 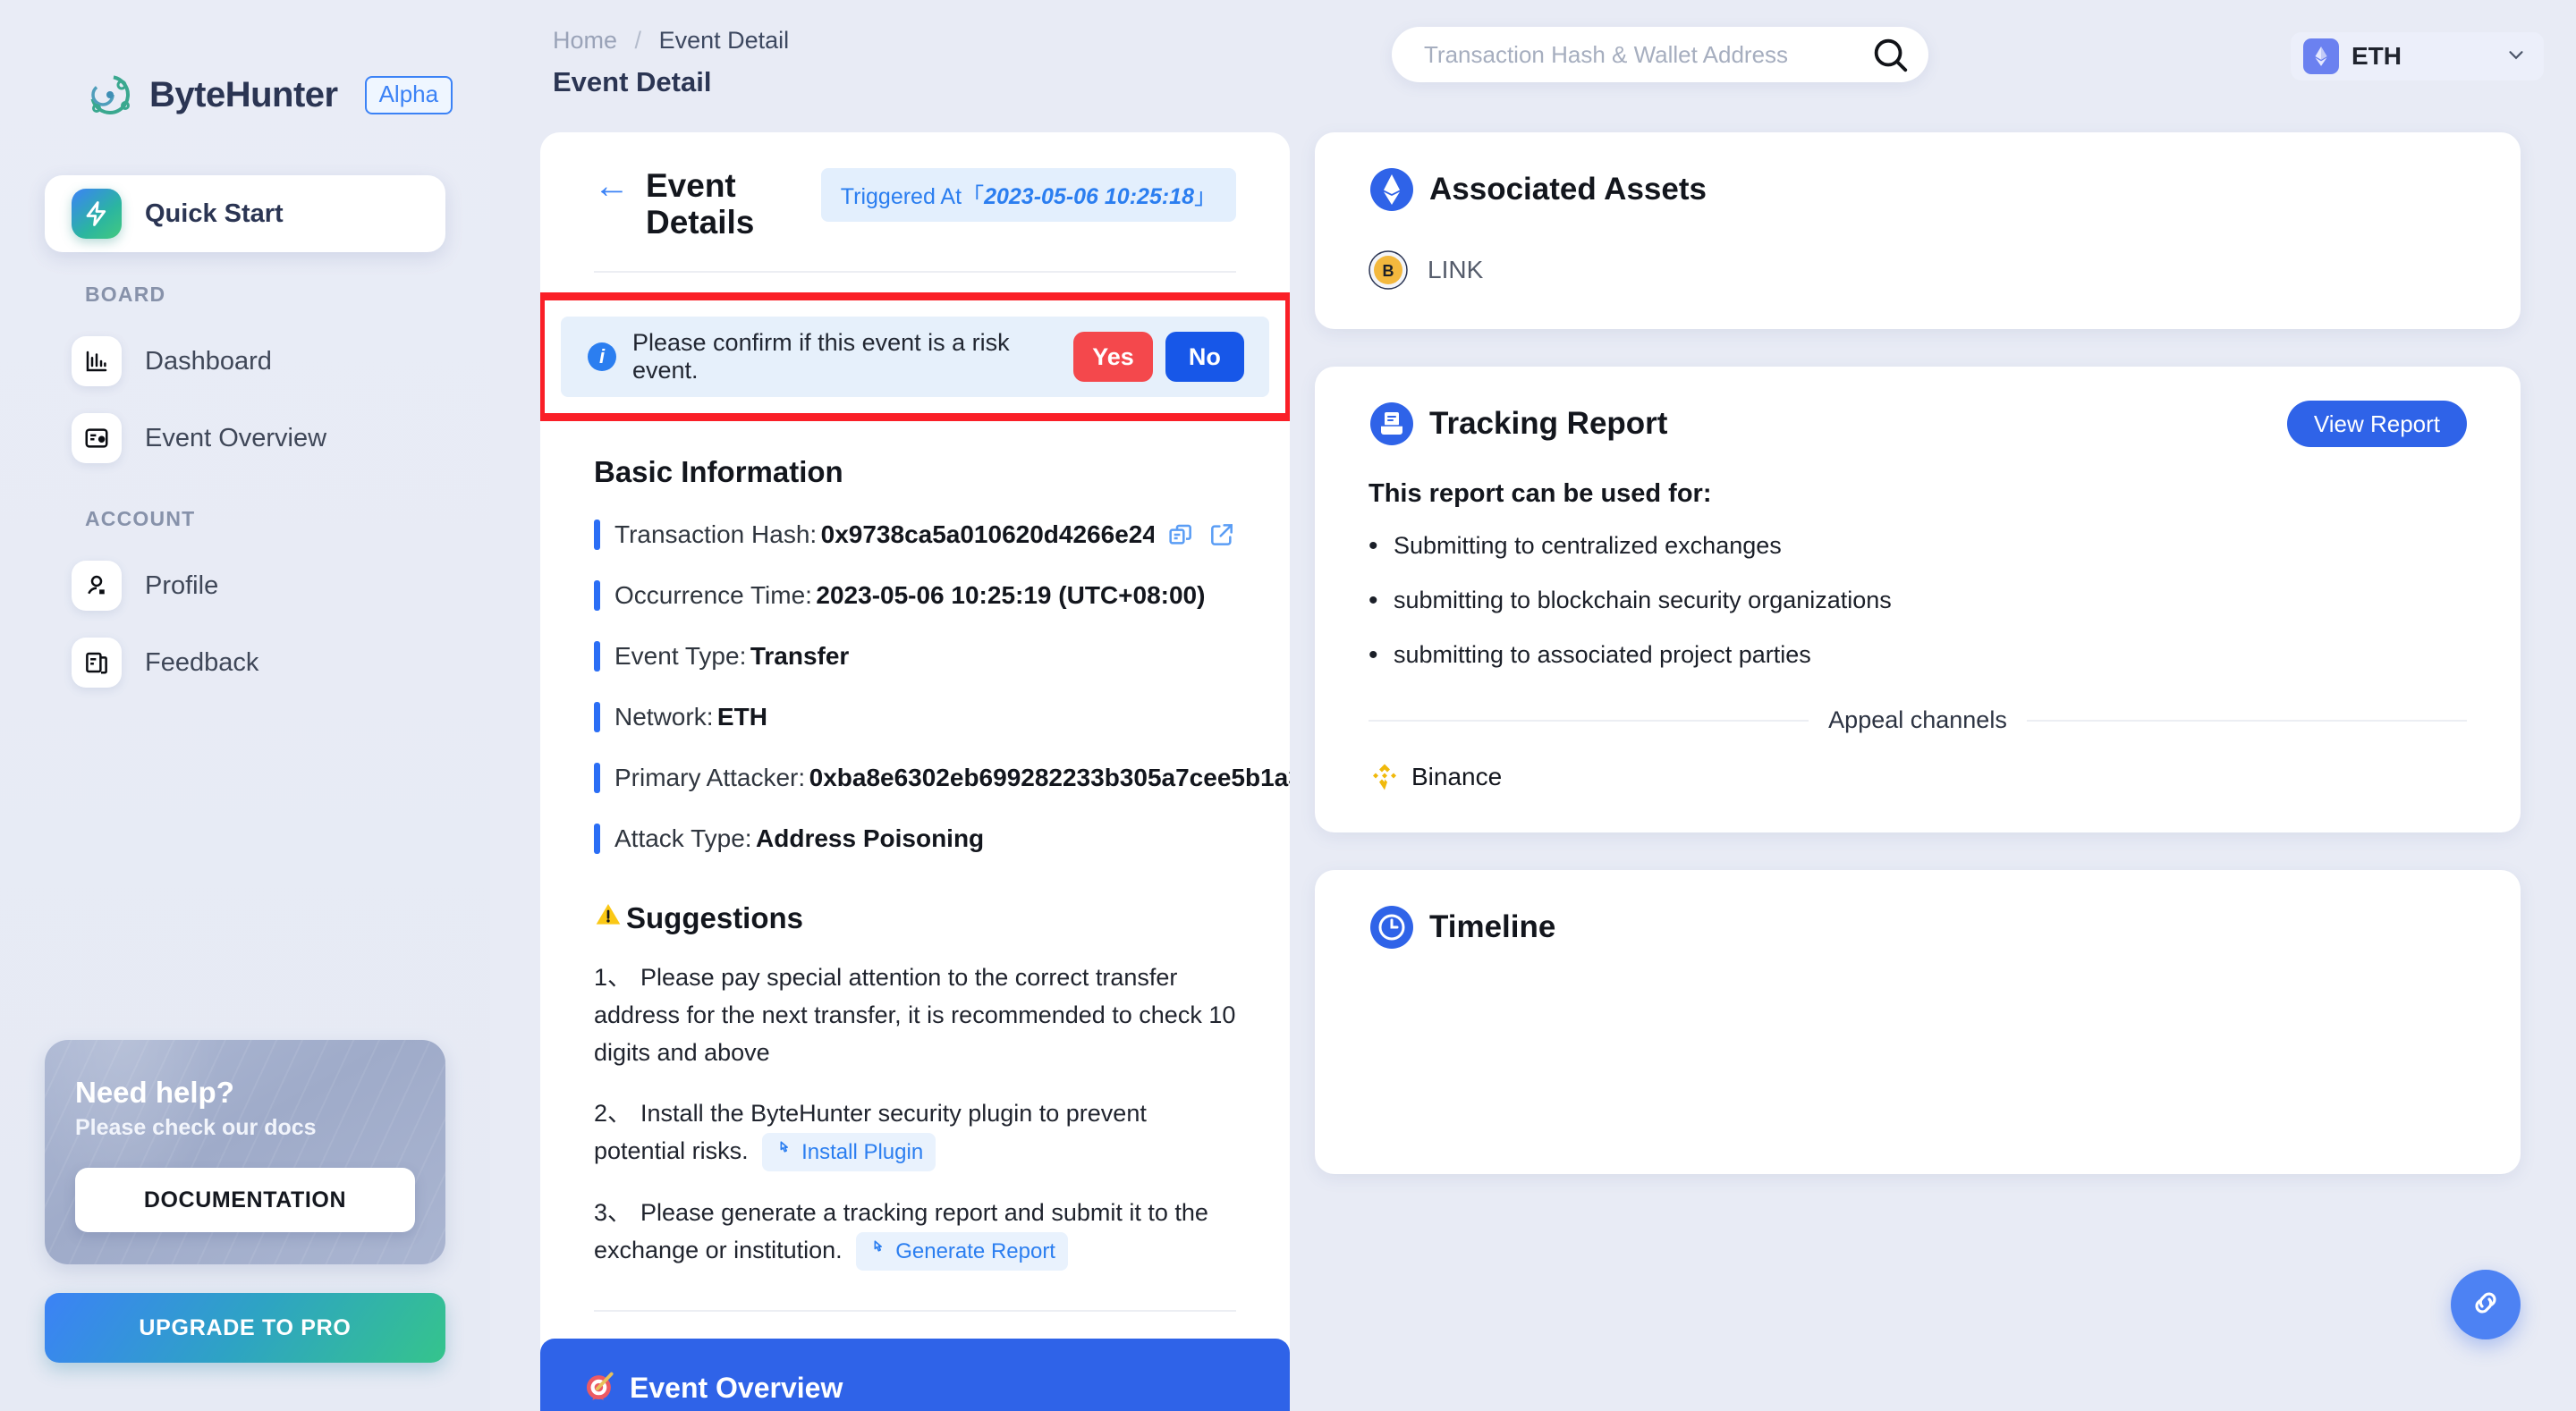 I want to click on sidebar-item-profile: Profile, so click(x=245, y=585).